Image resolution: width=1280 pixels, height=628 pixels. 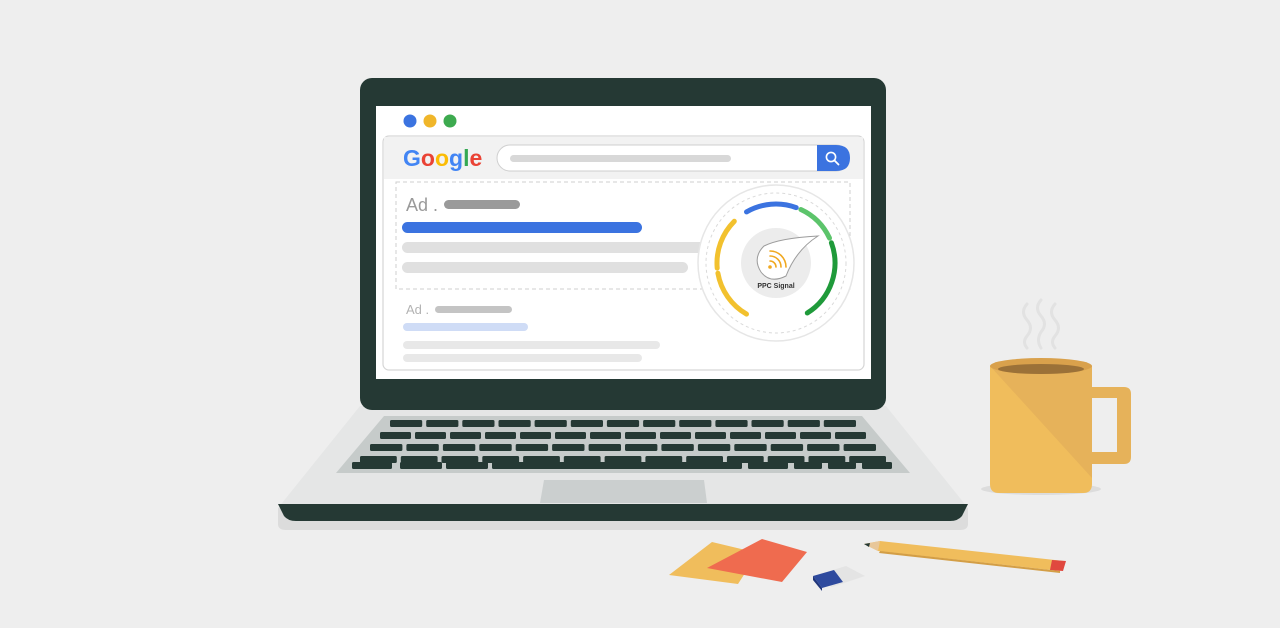 What do you see at coordinates (839, 578) in the screenshot?
I see `eraser` at bounding box center [839, 578].